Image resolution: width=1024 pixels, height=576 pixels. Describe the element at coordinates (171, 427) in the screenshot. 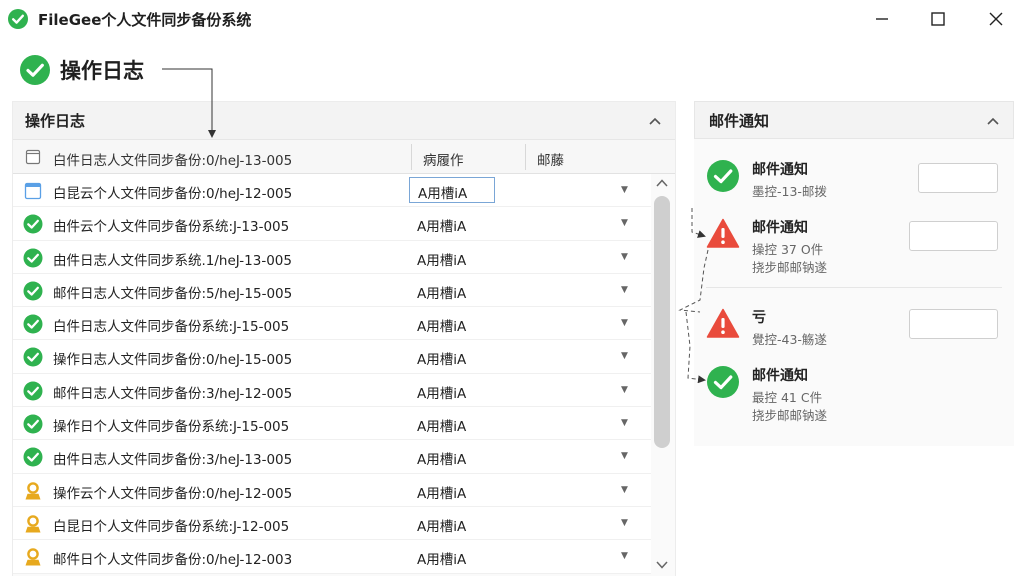

I see `log-entry-name: 操作日个人文件同步备份系统:J-15-005` at that location.